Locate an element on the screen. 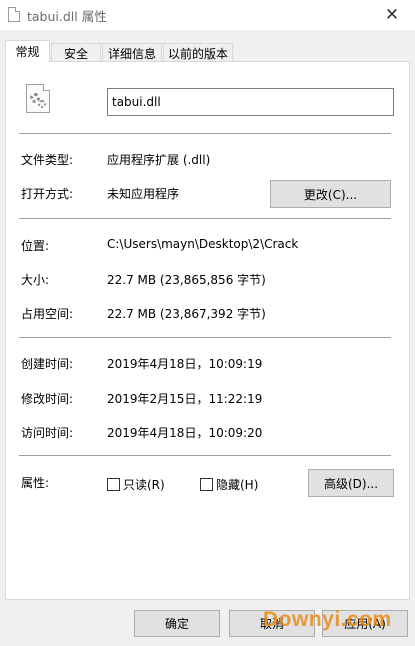 Image resolution: width=415 pixels, height=646 pixels. modified-label: 修改时间: is located at coordinates (47, 399).